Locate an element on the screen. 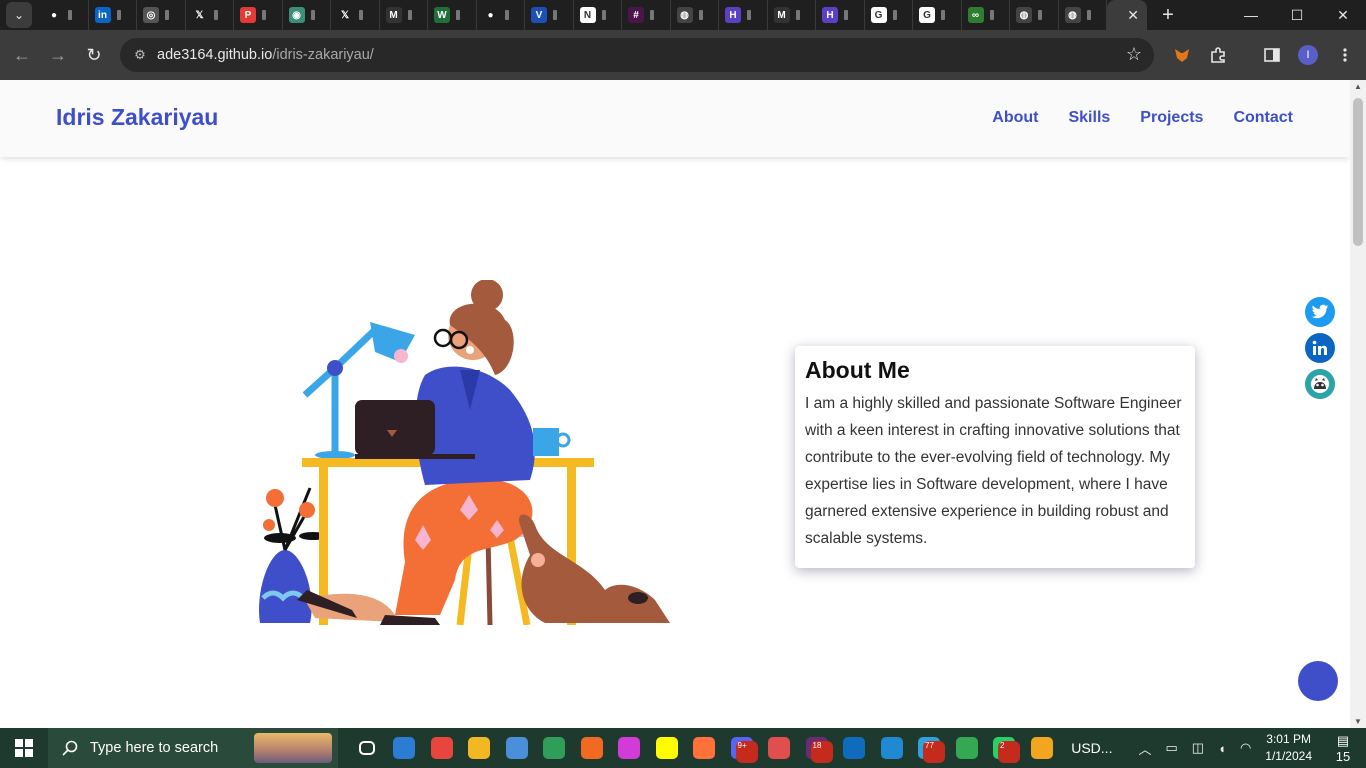  start-button is located at coordinates (24, 748).